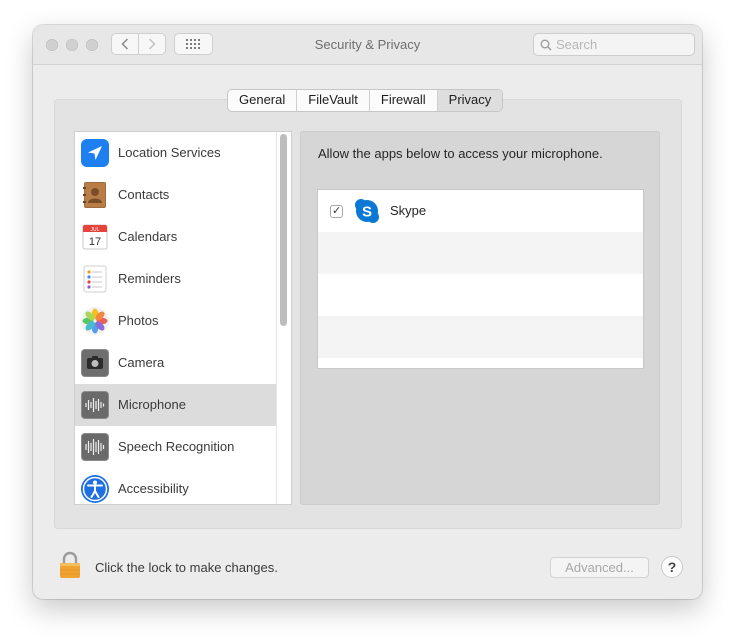 The width and height of the screenshot is (736, 641). What do you see at coordinates (621, 44) in the screenshot?
I see `search-input` at bounding box center [621, 44].